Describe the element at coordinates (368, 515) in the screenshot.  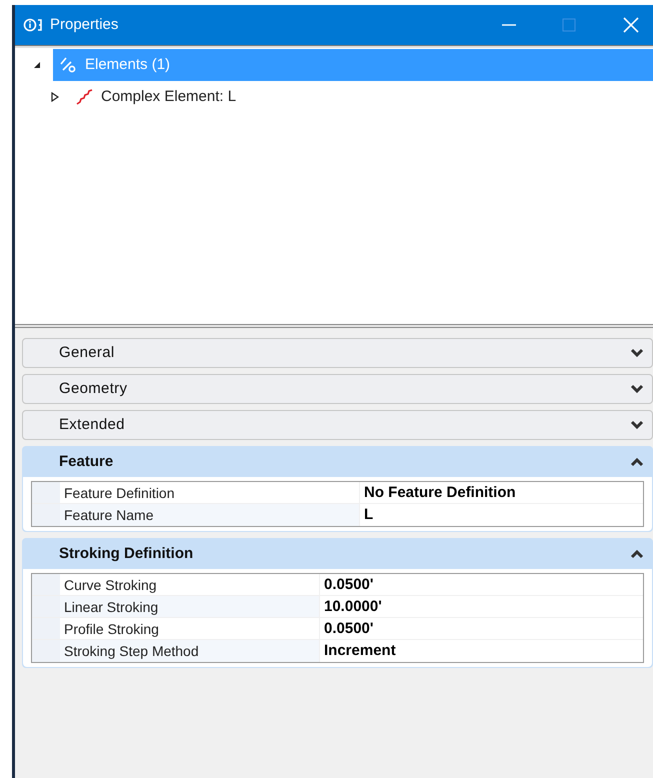
I see `property-value: L` at that location.